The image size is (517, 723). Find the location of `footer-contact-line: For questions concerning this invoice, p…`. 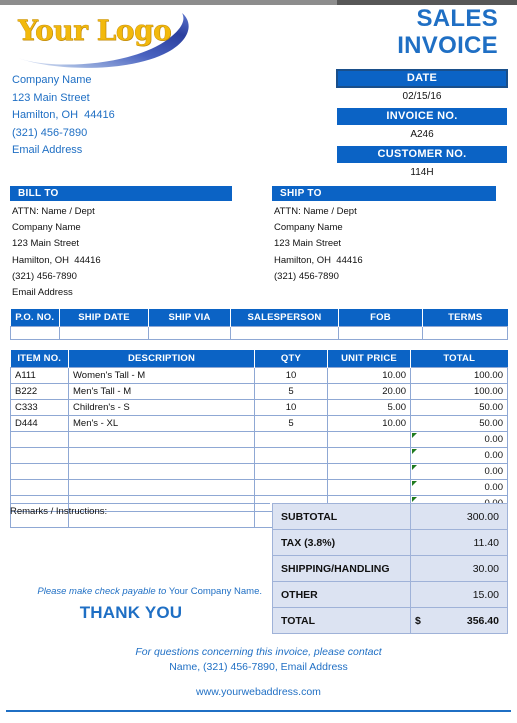

footer-contact-line: For questions concerning this invoice, p… is located at coordinates (258, 652).